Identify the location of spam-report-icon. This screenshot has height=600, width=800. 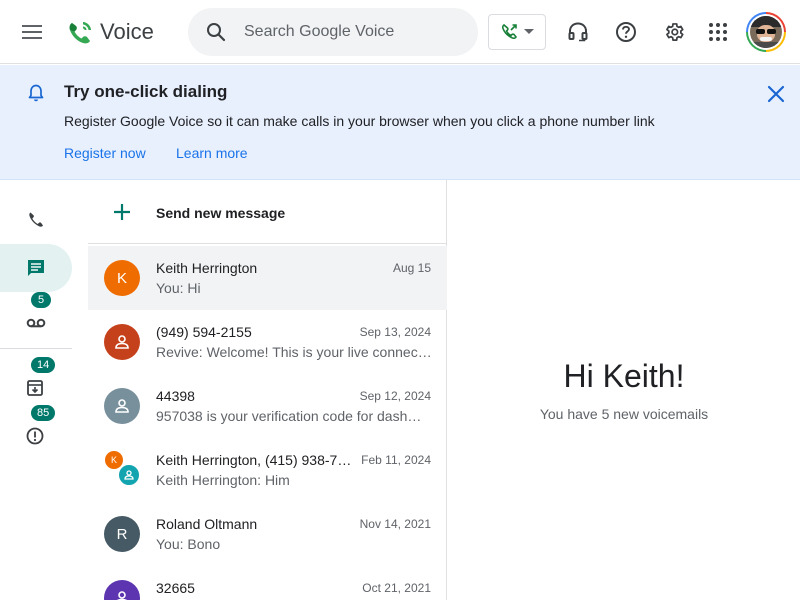
(35, 436).